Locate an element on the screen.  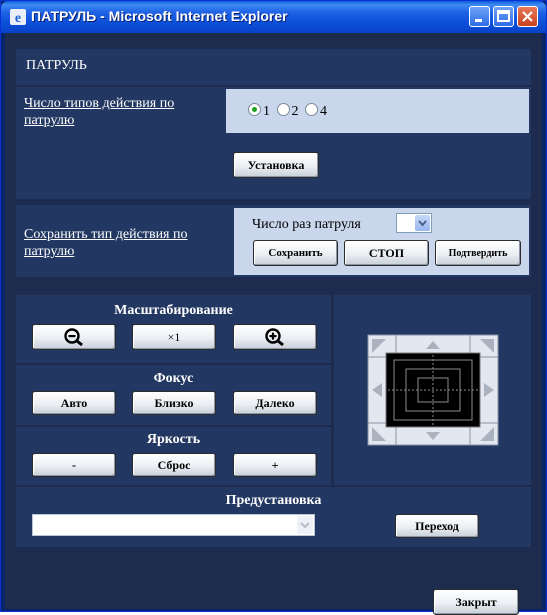
brightness-title: Яркость is located at coordinates (173, 439).